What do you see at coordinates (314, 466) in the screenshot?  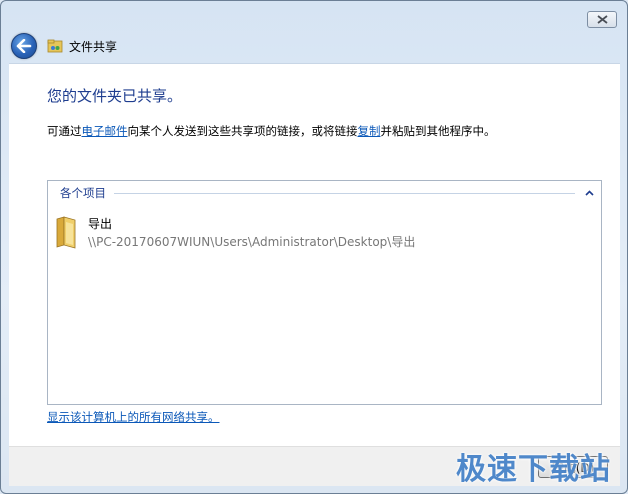 I see `footer-bar: 完成(D)` at bounding box center [314, 466].